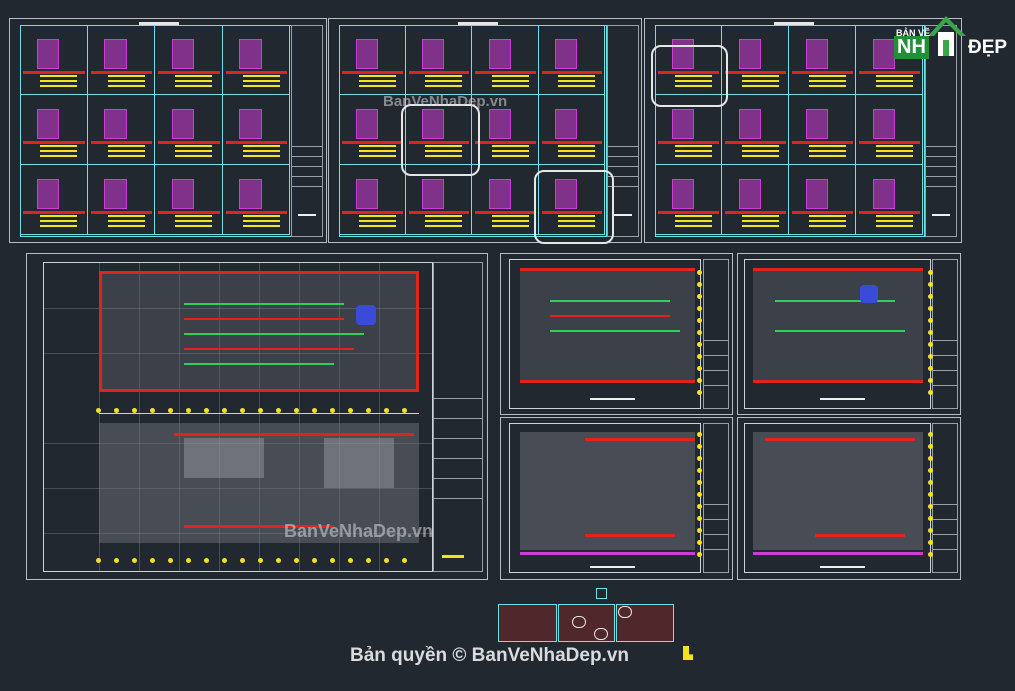  I want to click on watermark-middle: BanVeNhaDep.vn, so click(359, 531).